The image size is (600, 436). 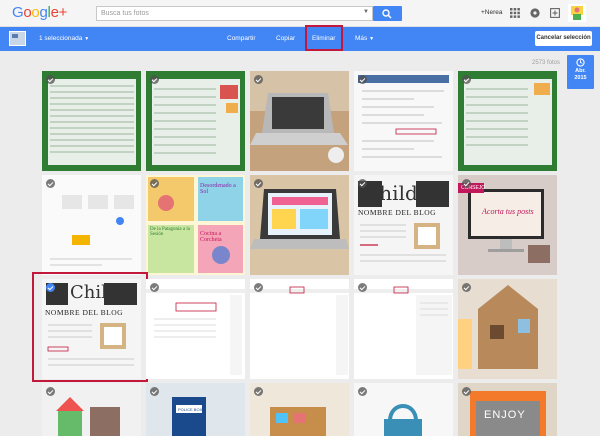 I want to click on share-button: Compartir, so click(x=241, y=38).